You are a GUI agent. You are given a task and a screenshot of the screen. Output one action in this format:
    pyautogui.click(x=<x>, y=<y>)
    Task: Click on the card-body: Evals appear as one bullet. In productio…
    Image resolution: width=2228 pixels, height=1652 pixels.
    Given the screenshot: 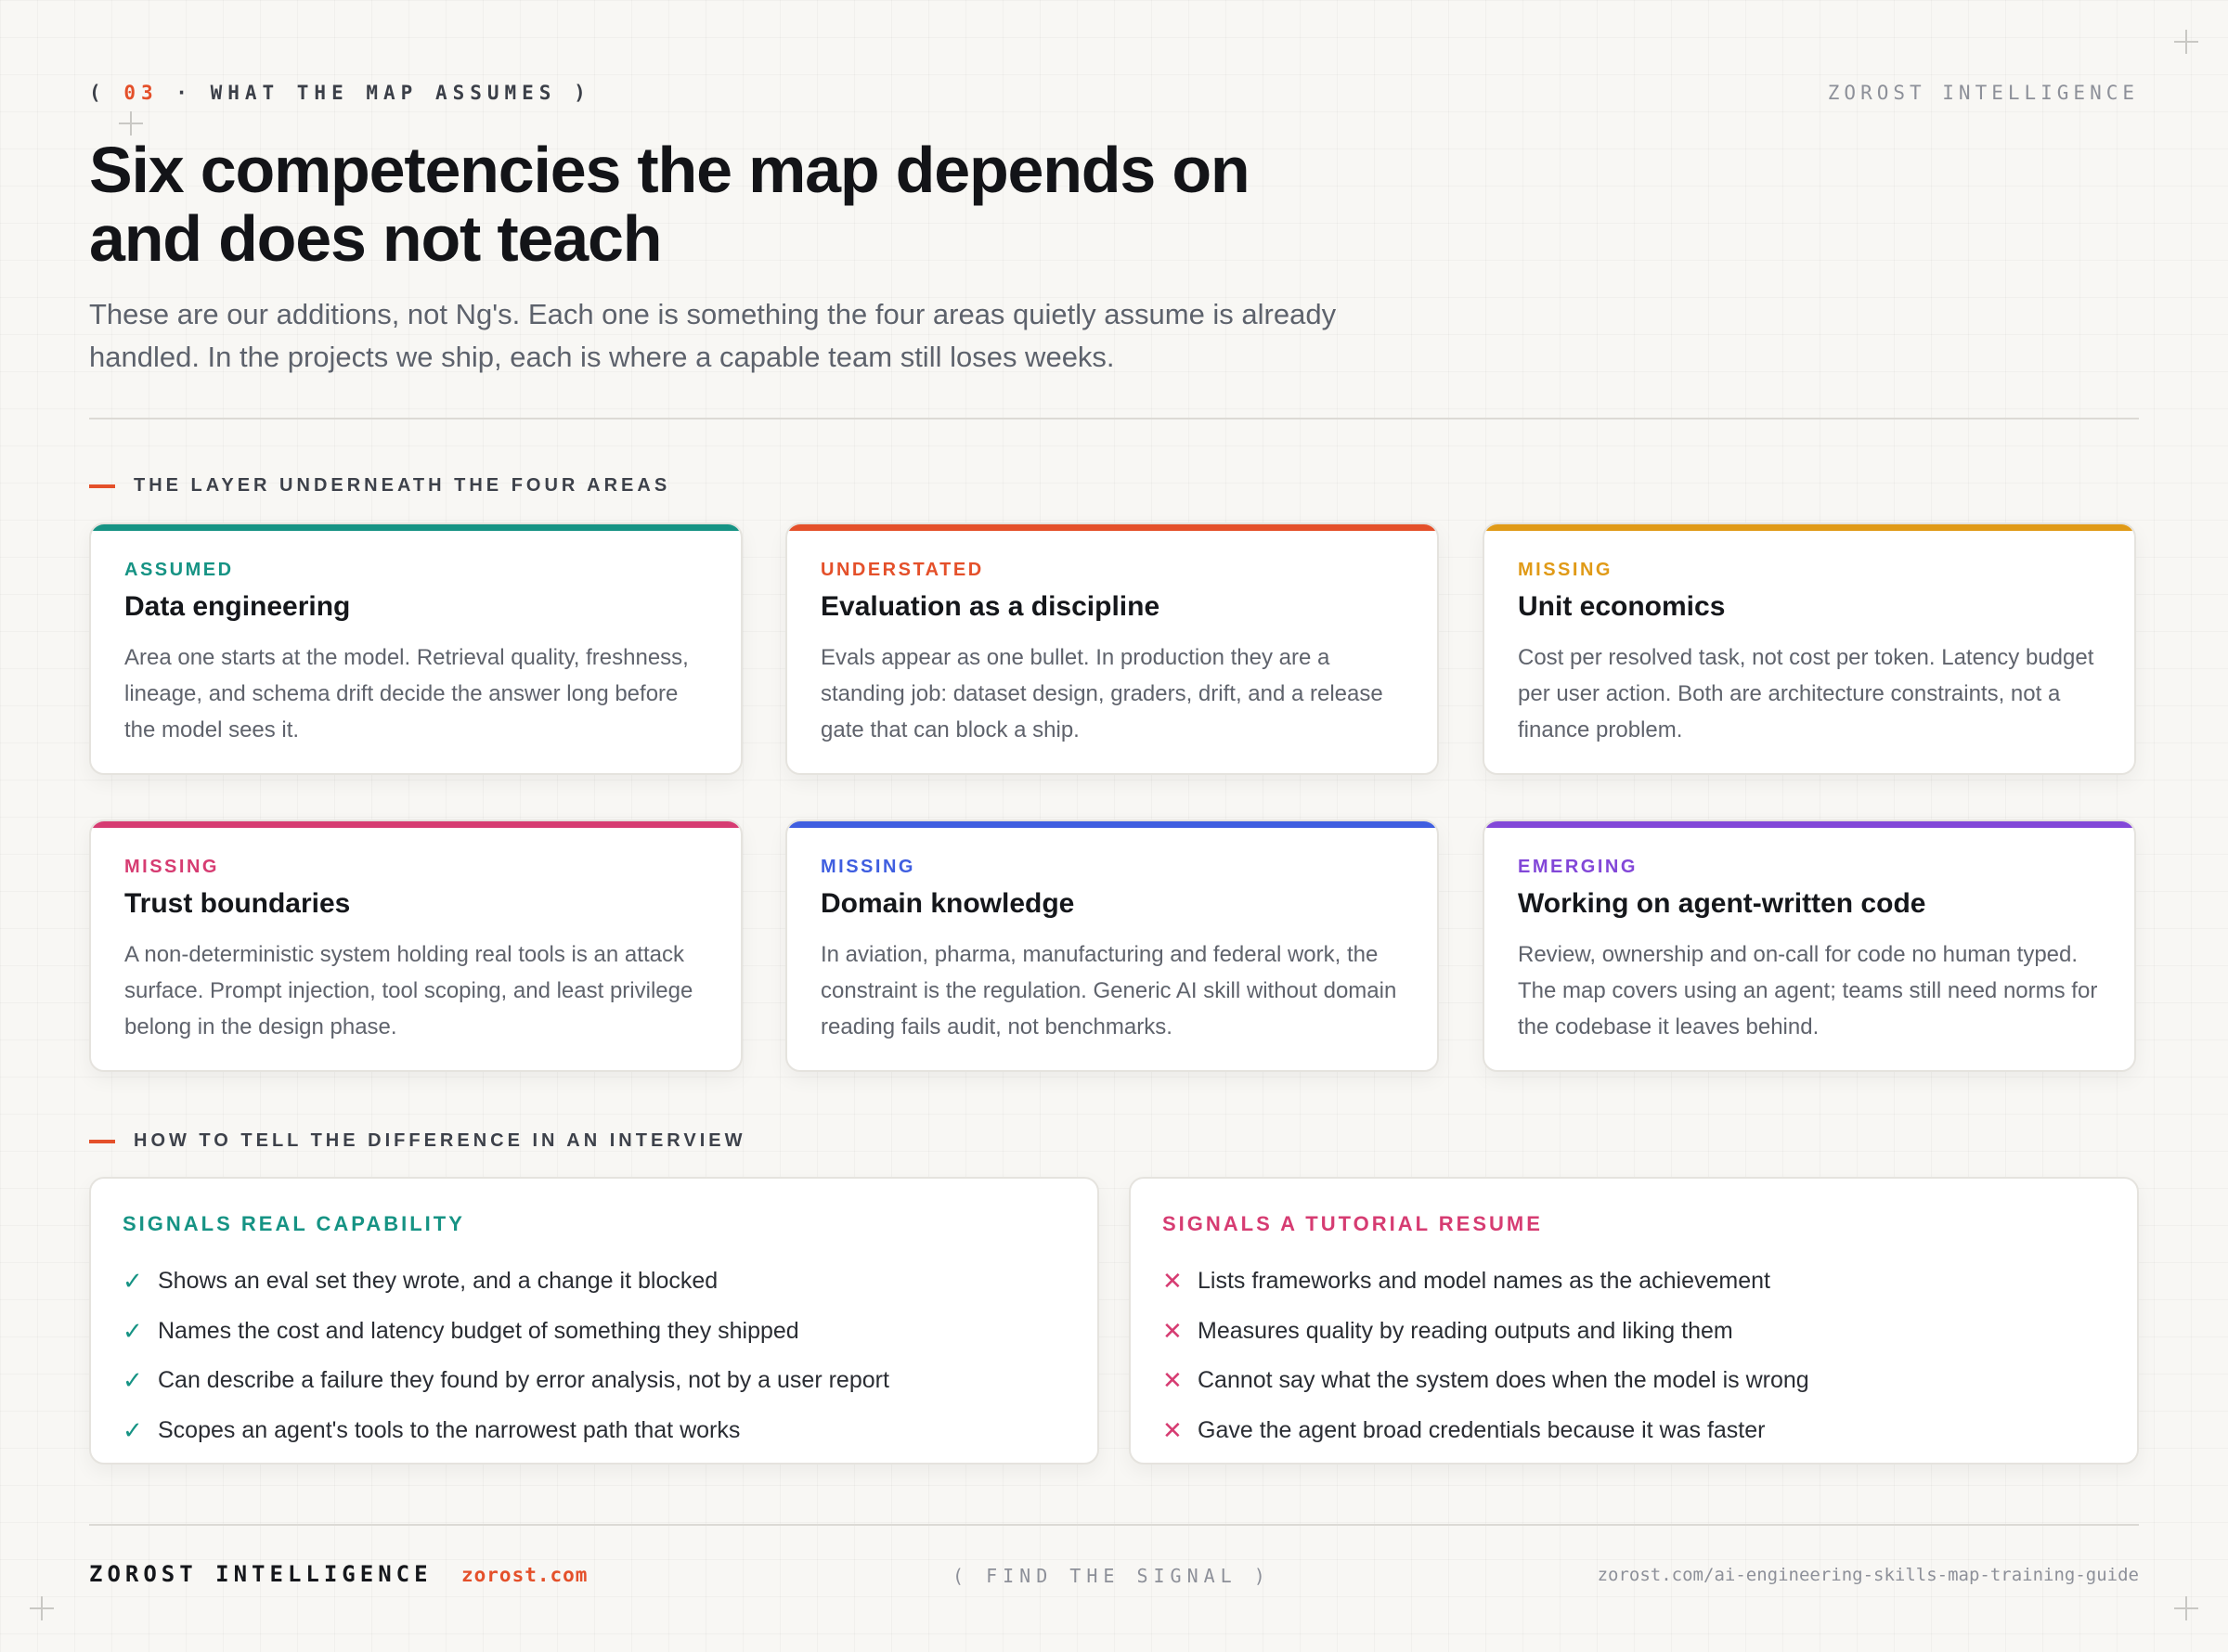 What is the action you would take?
    pyautogui.click(x=1102, y=693)
    